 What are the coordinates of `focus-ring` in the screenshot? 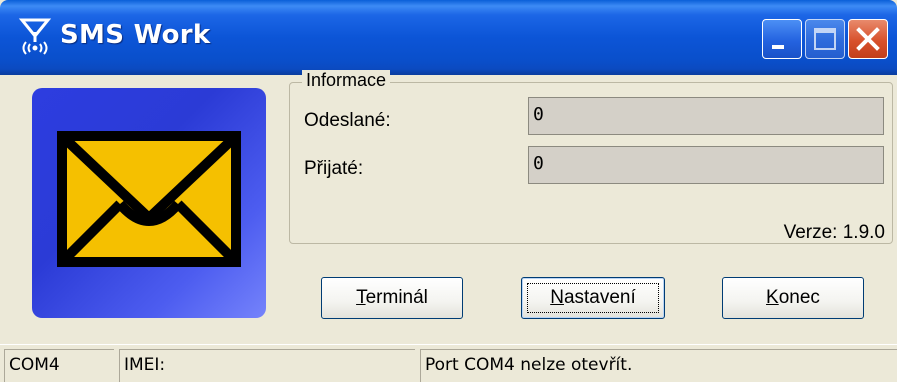 It's located at (593, 298).